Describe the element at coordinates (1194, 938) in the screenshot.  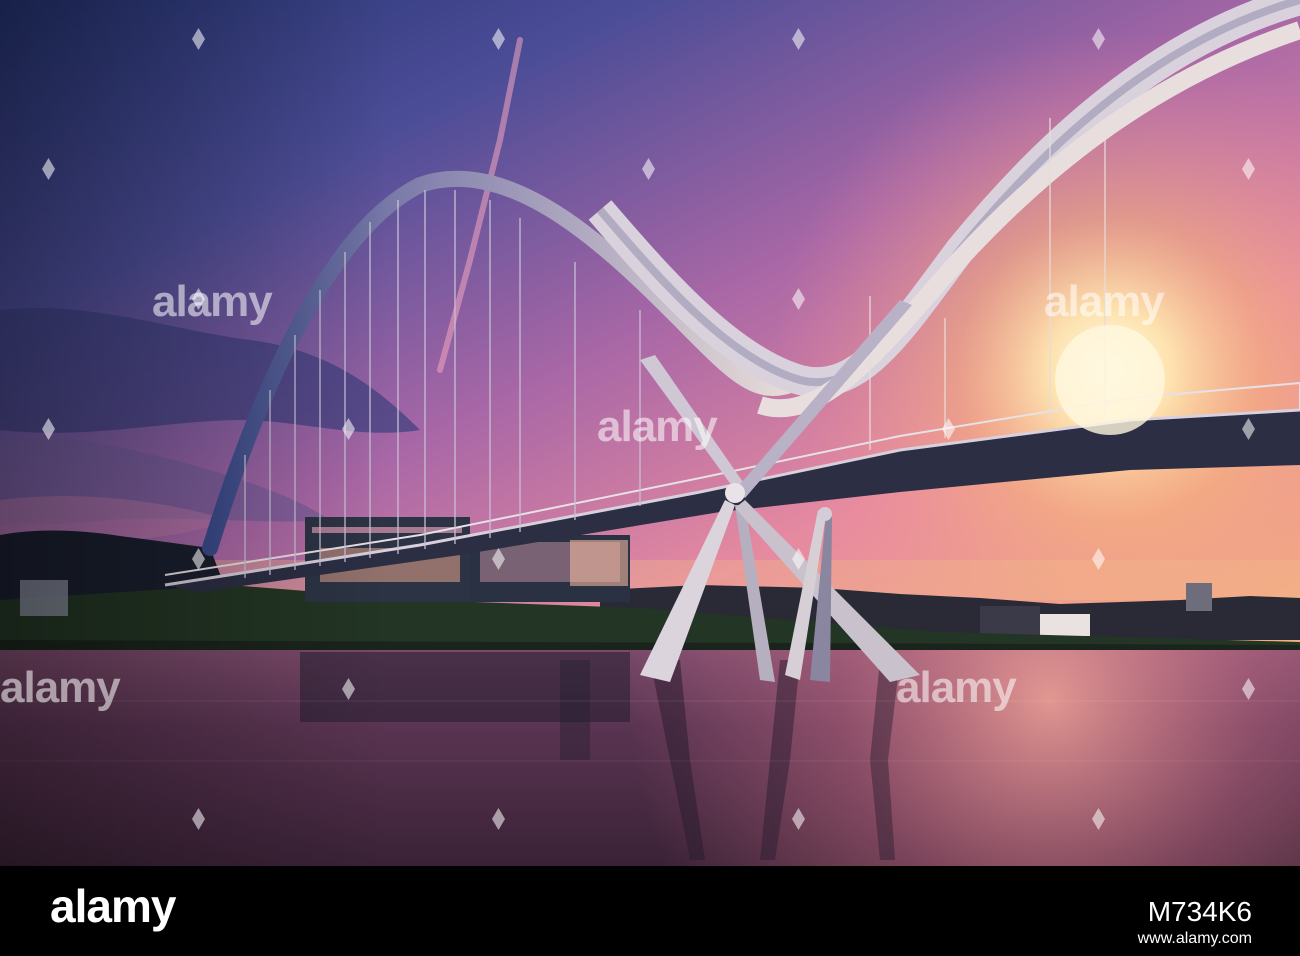
I see `footer-url: www.alamy.com` at that location.